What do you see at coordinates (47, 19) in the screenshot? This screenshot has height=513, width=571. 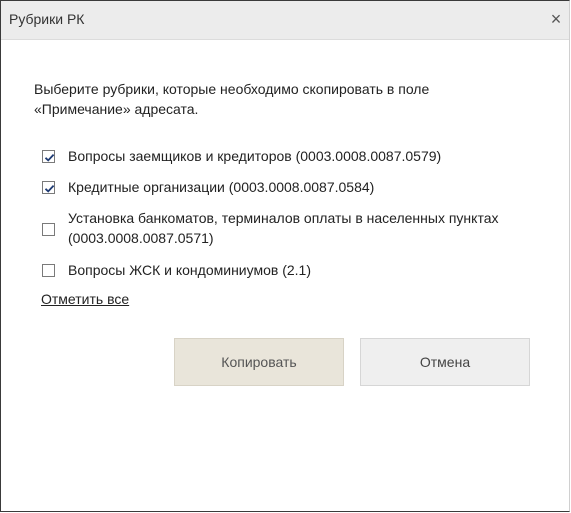 I see `dialog-title: Рубрики РК` at bounding box center [47, 19].